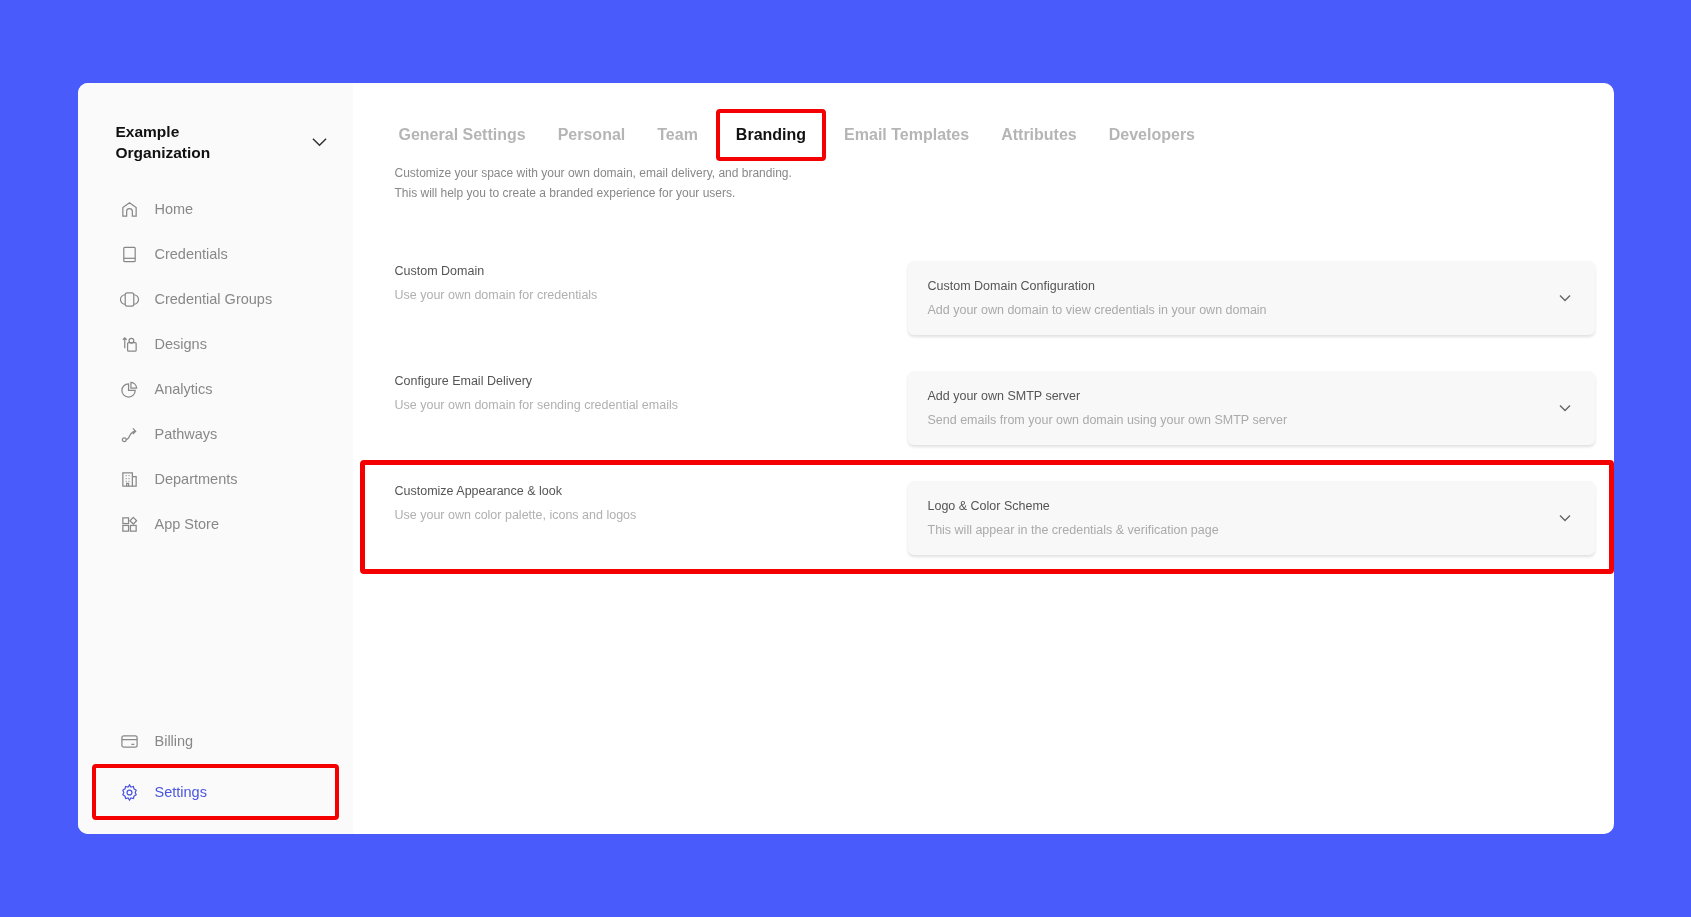 Image resolution: width=1691 pixels, height=917 pixels. Describe the element at coordinates (1039, 135) in the screenshot. I see `tab: Attributes` at that location.